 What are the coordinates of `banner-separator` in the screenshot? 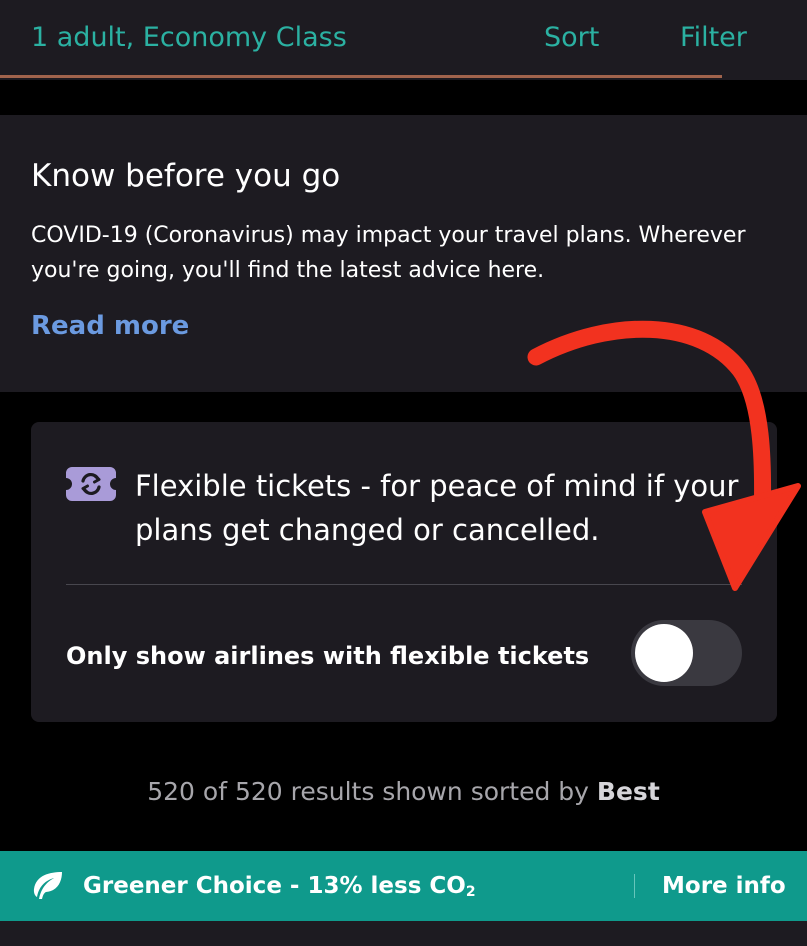 It's located at (634, 886).